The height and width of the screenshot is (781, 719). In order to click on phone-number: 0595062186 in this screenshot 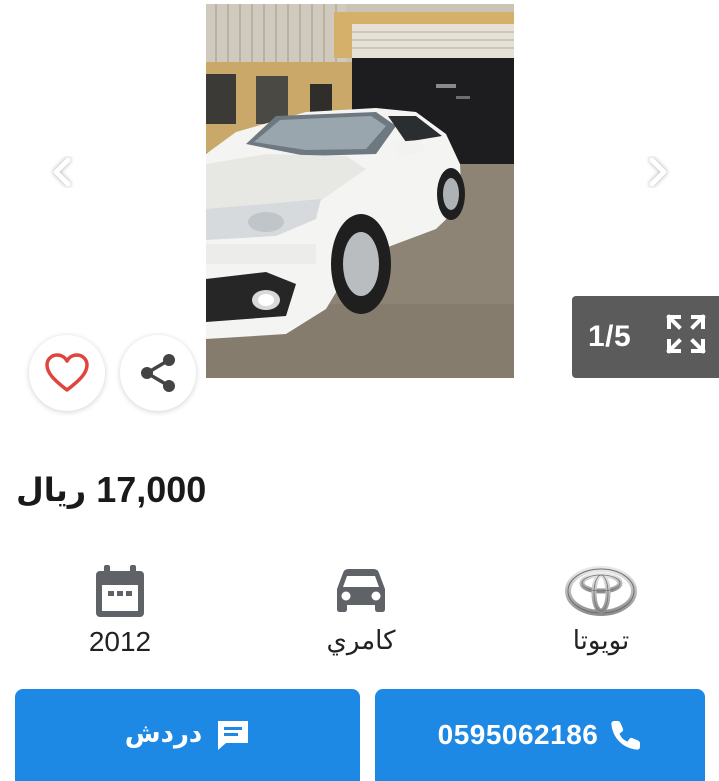, I will do `click(518, 734)`.